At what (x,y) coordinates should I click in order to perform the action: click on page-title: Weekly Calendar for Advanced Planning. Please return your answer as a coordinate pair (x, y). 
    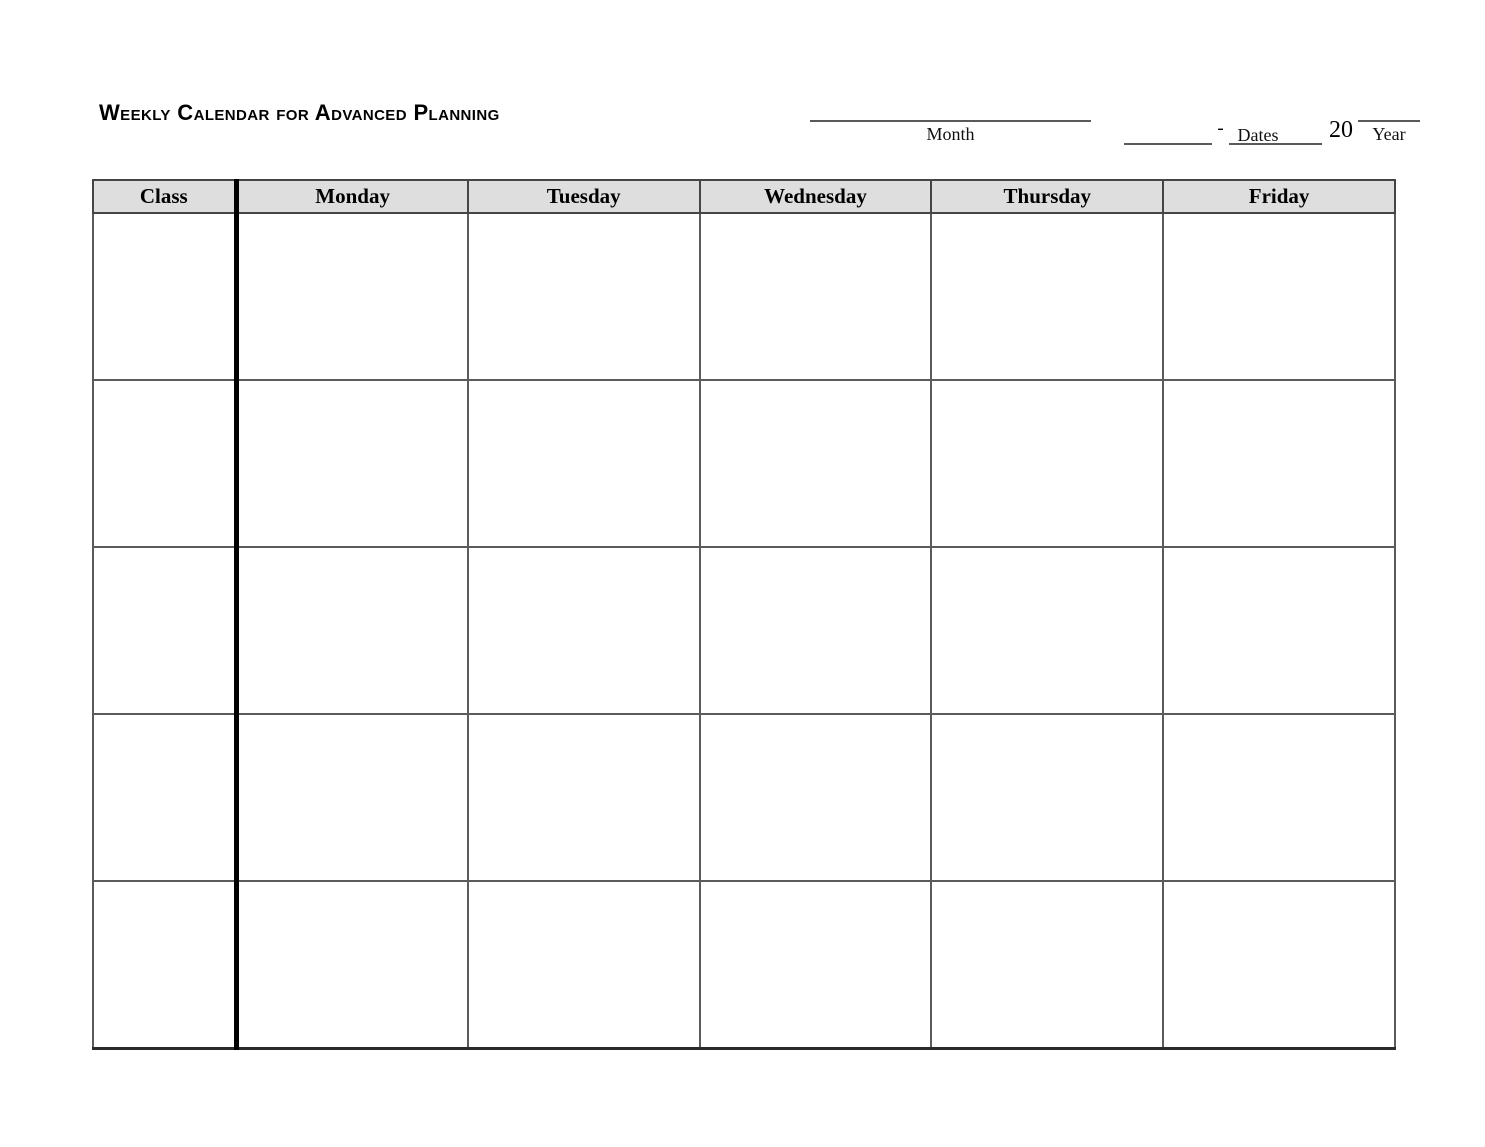
    Looking at the image, I should click on (299, 112).